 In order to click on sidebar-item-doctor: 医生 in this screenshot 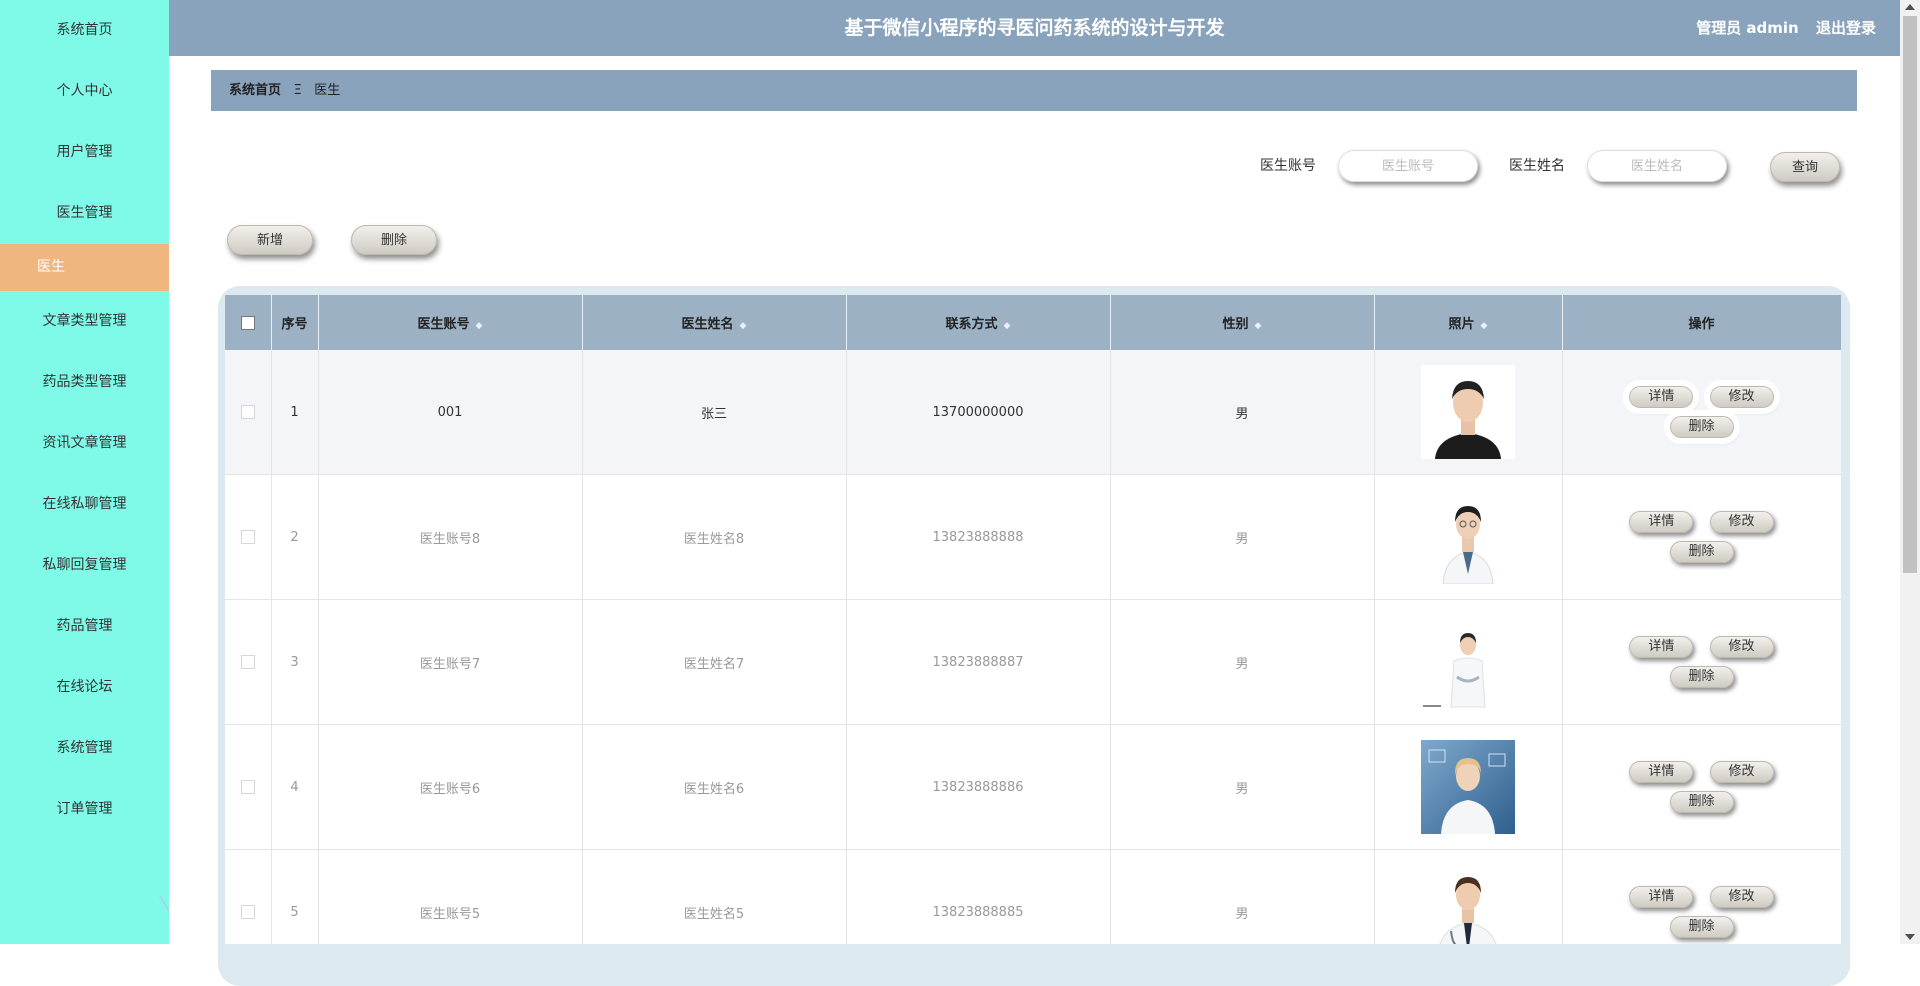, I will do `click(84, 267)`.